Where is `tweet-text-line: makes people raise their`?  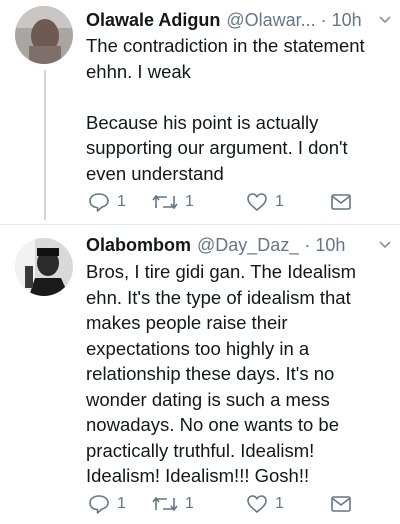 tweet-text-line: makes people raise their is located at coordinates (187, 322).